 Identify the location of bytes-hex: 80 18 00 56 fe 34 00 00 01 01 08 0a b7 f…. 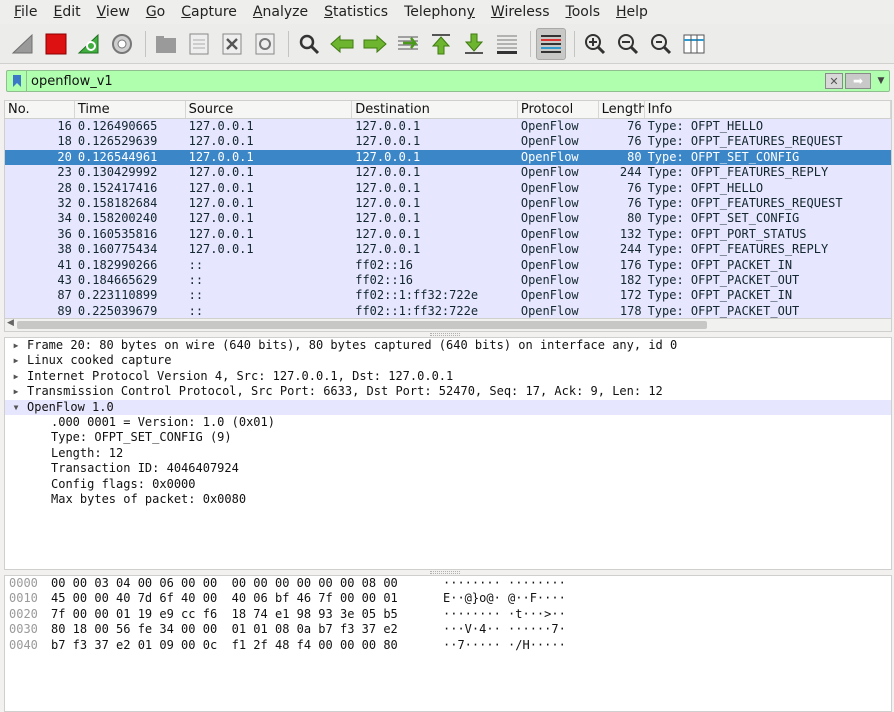
(247, 629).